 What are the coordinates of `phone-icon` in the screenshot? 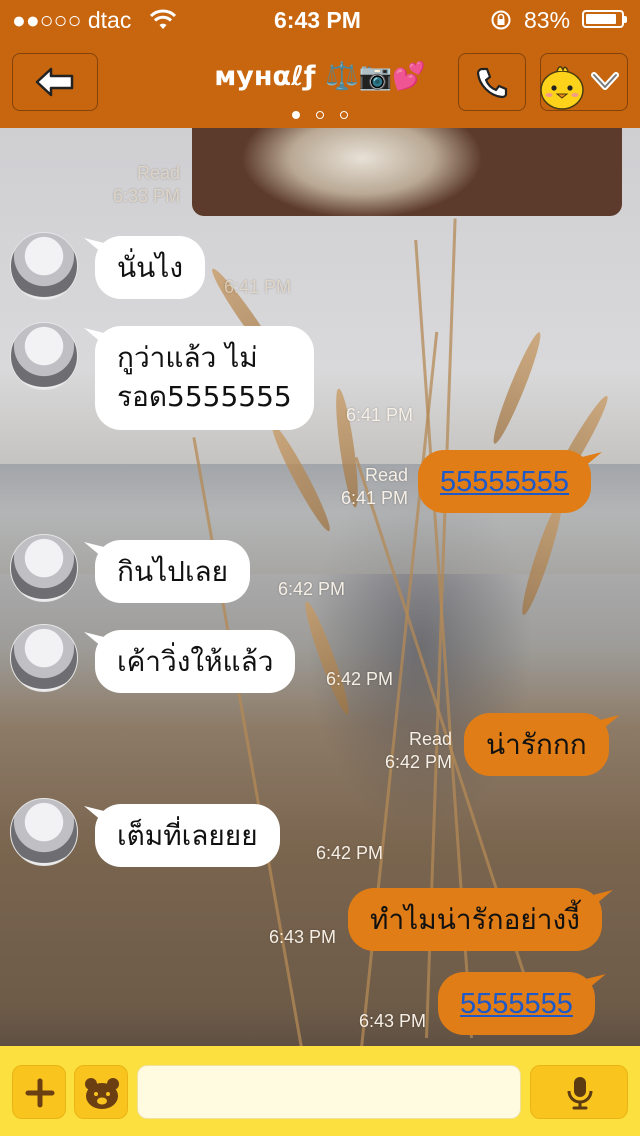 It's located at (492, 83).